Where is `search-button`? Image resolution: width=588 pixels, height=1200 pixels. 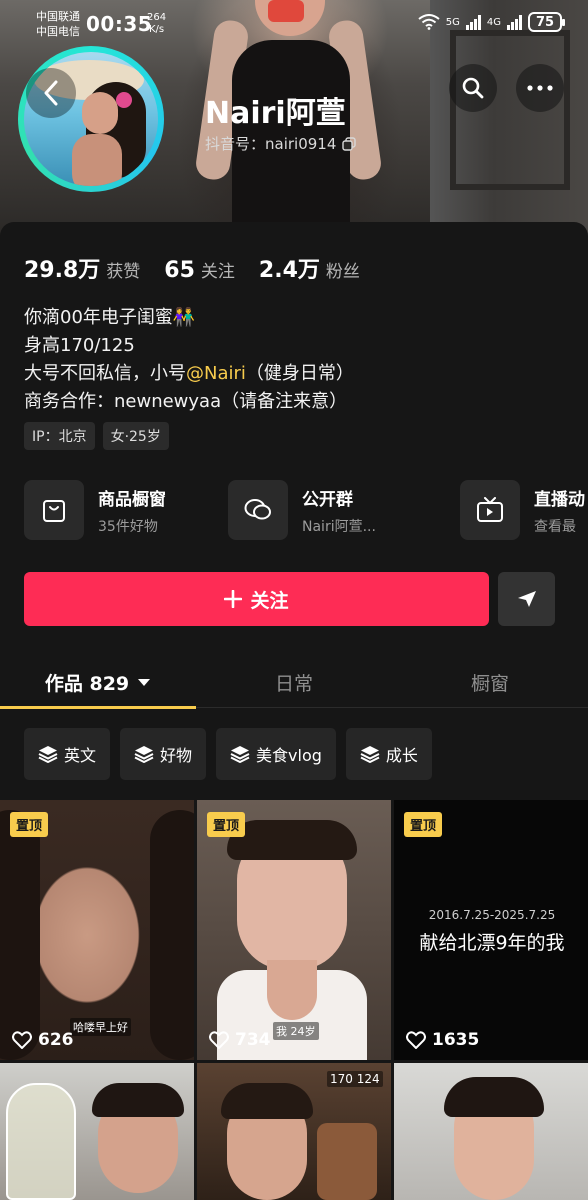
search-button is located at coordinates (473, 88).